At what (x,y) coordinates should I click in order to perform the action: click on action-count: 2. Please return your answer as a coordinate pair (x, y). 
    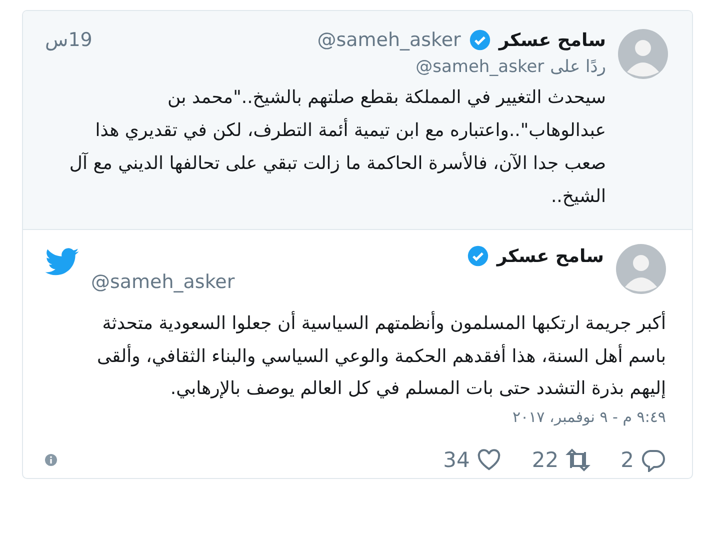
    Looking at the image, I should click on (627, 460).